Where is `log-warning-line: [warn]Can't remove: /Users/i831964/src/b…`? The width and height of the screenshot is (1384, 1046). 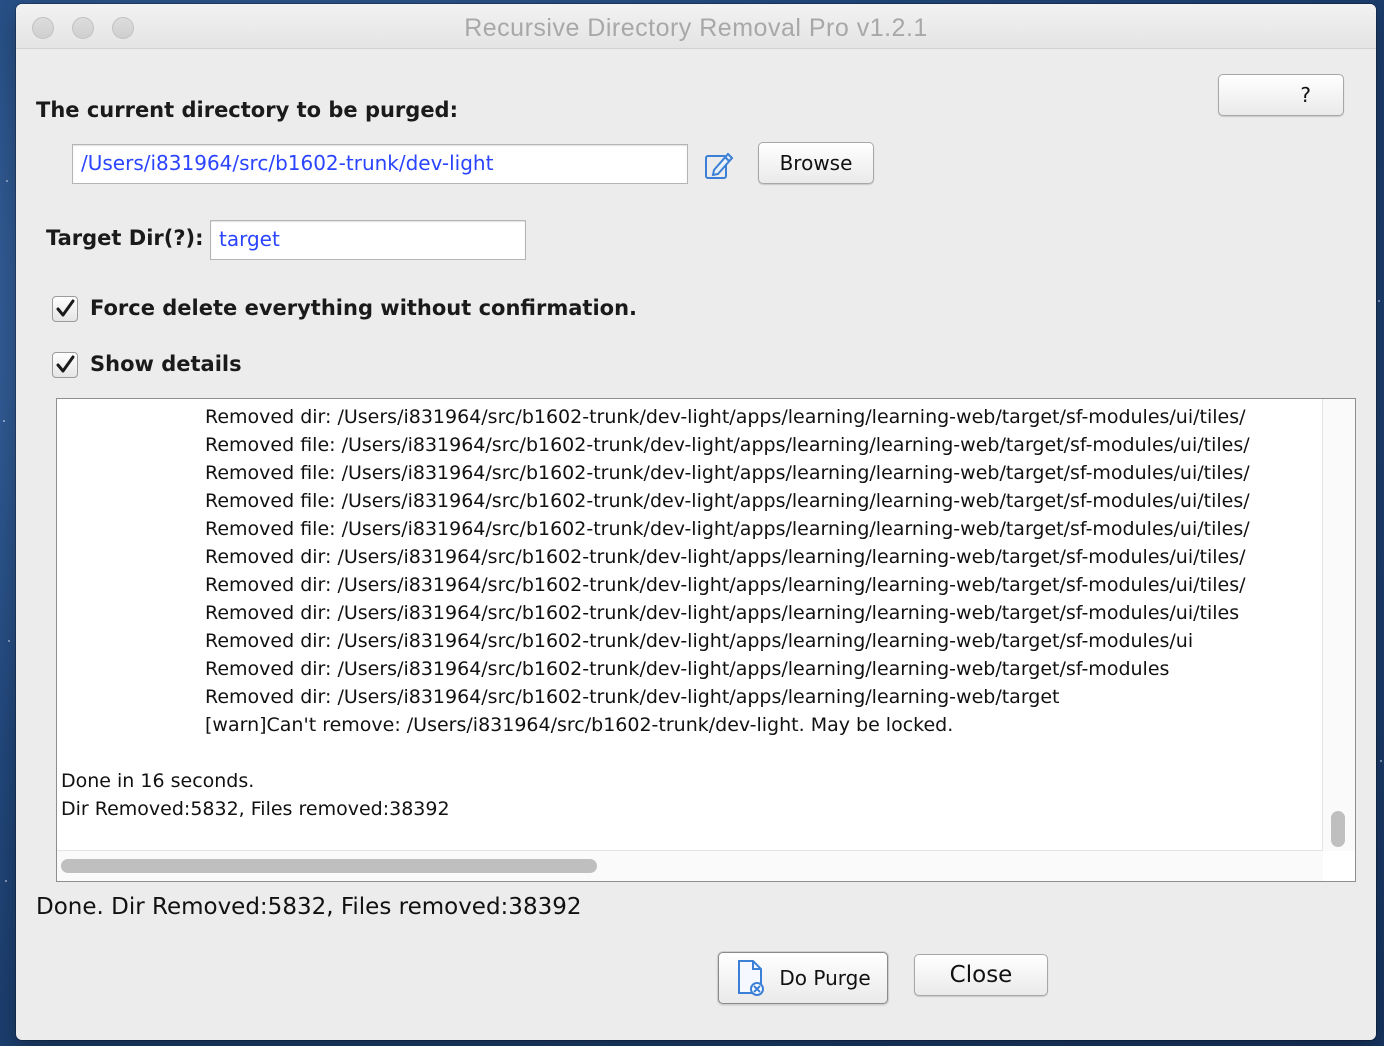
log-warning-line: [warn]Can't remove: /Users/i831964/src/b… is located at coordinates (579, 725).